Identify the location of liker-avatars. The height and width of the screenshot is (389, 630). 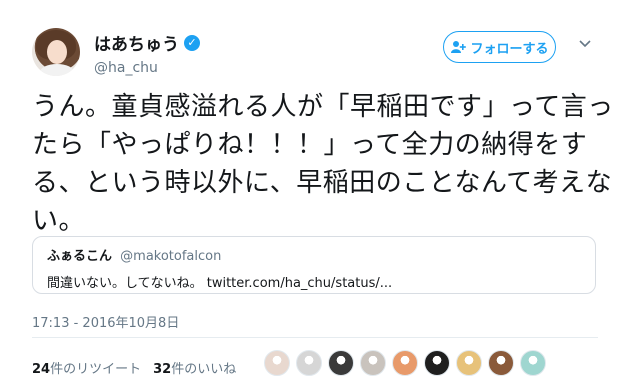
(405, 363).